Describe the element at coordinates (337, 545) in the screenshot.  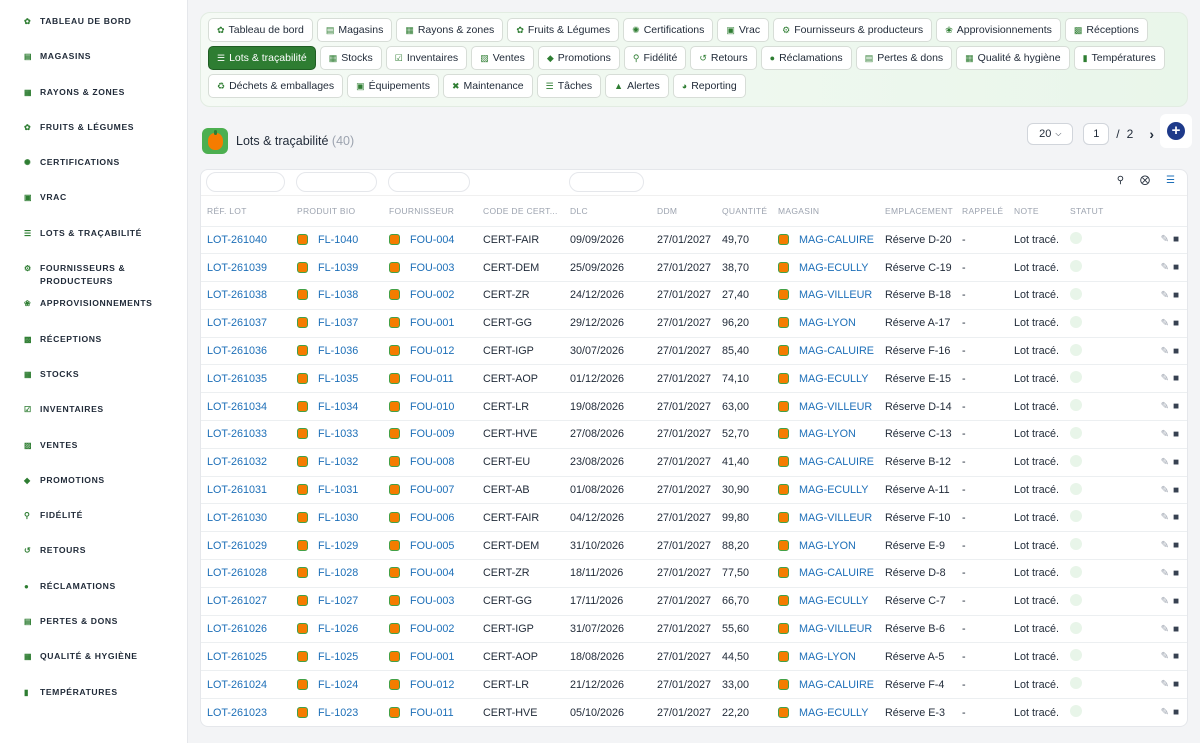
I see `table-cell: FL-1029` at that location.